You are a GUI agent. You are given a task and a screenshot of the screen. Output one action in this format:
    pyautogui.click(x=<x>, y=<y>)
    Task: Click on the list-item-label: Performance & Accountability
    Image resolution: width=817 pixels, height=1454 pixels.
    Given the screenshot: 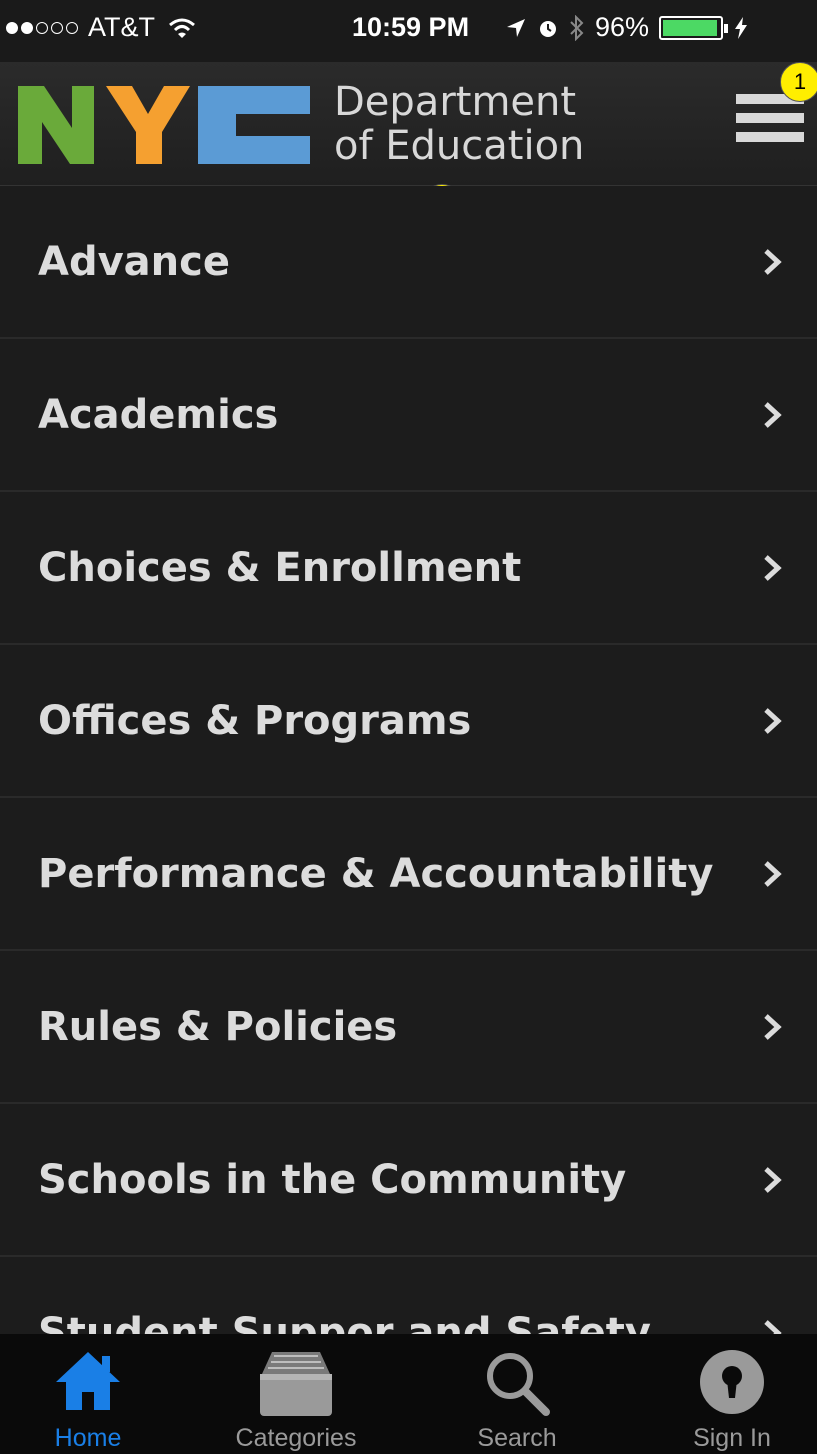 What is the action you would take?
    pyautogui.click(x=376, y=873)
    